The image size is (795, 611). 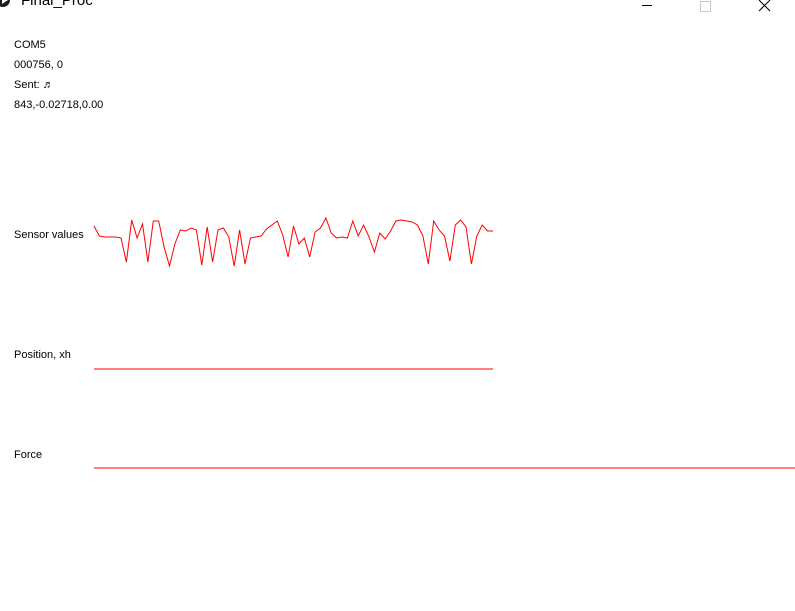 What do you see at coordinates (38, 65) in the screenshot?
I see `serial-reading-text: 000756, 0` at bounding box center [38, 65].